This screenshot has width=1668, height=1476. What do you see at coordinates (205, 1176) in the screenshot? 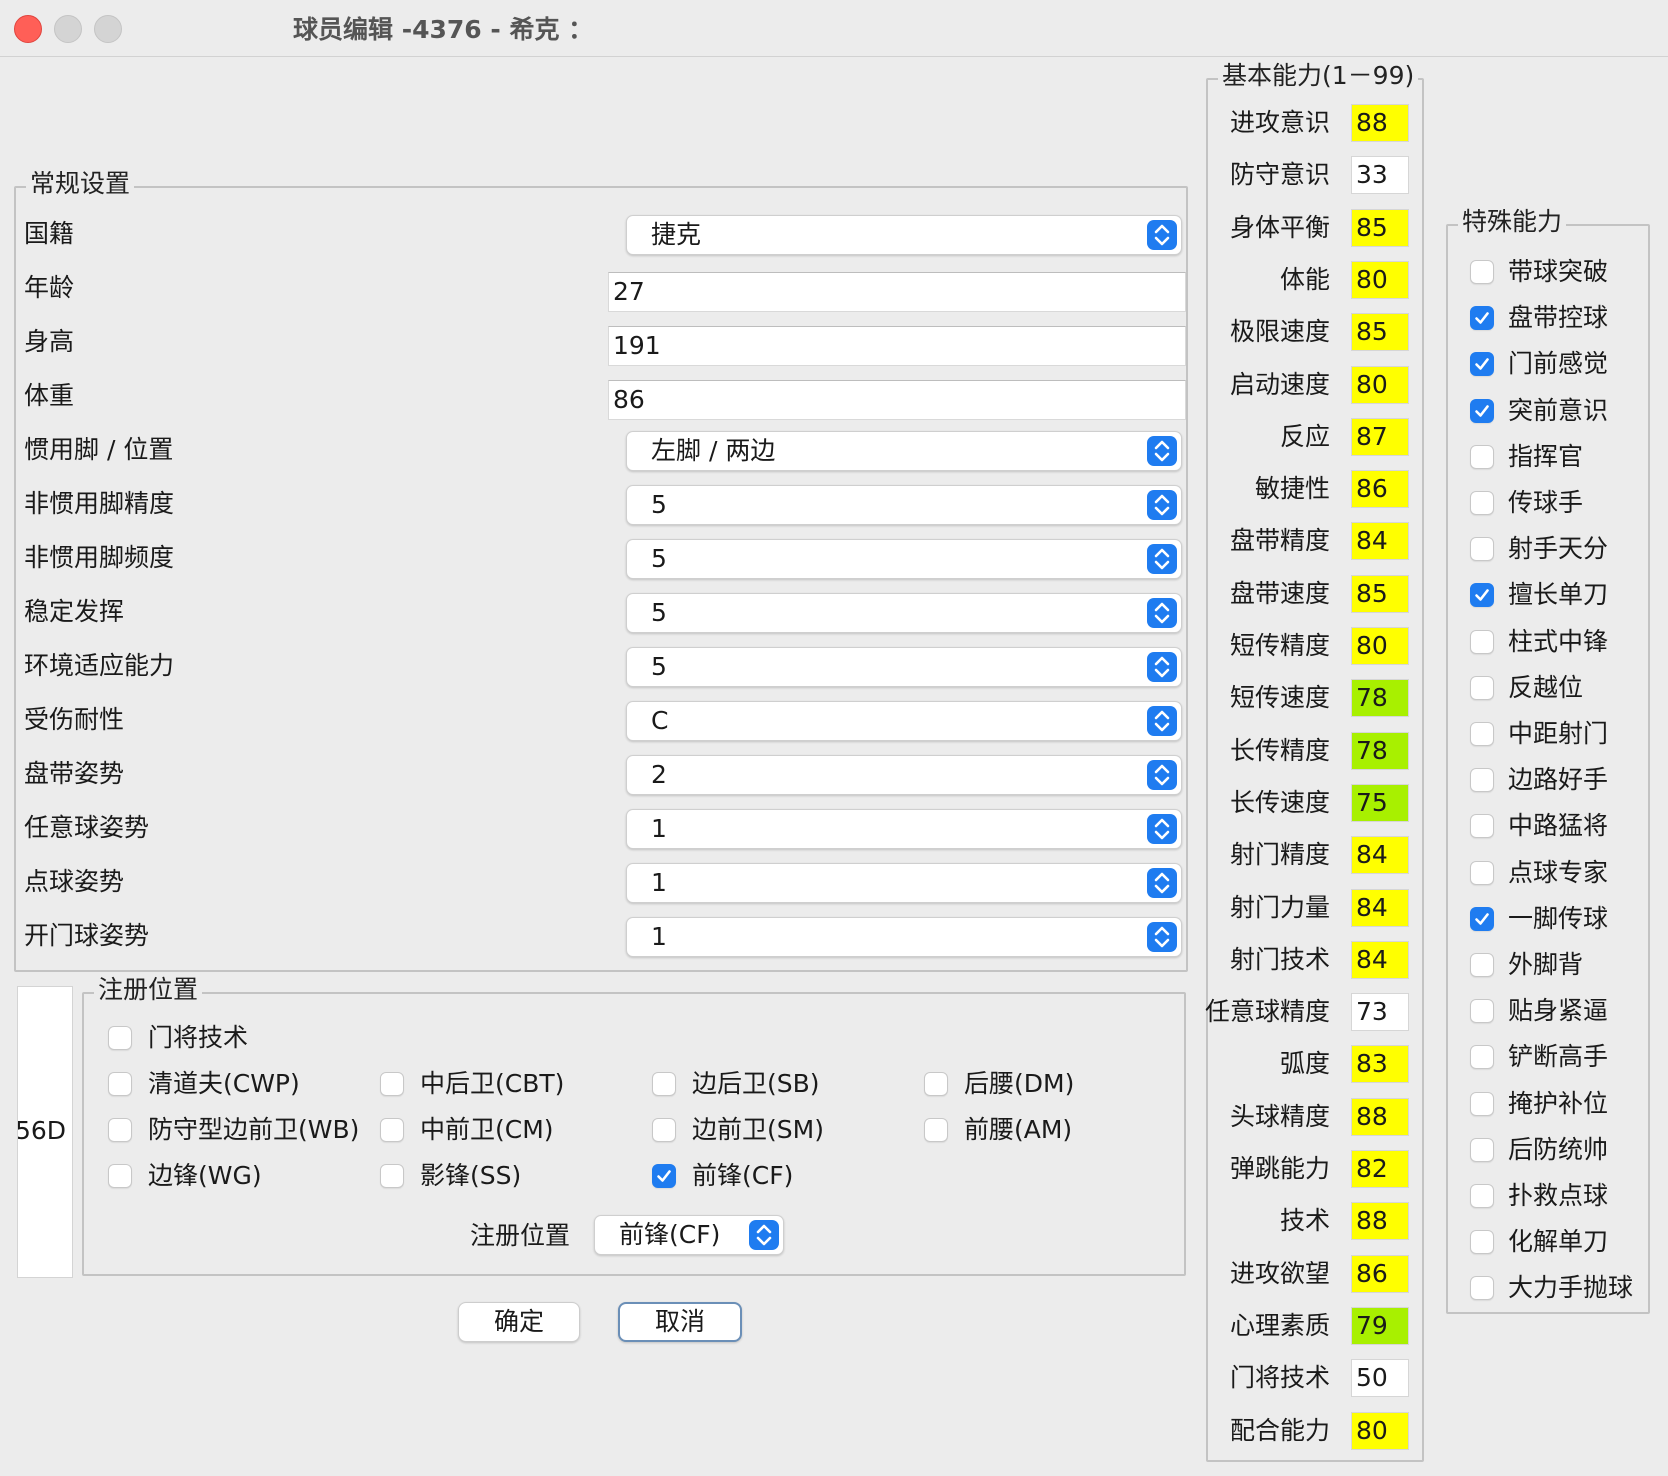
I see `position-label-9: 边锋(WG)` at bounding box center [205, 1176].